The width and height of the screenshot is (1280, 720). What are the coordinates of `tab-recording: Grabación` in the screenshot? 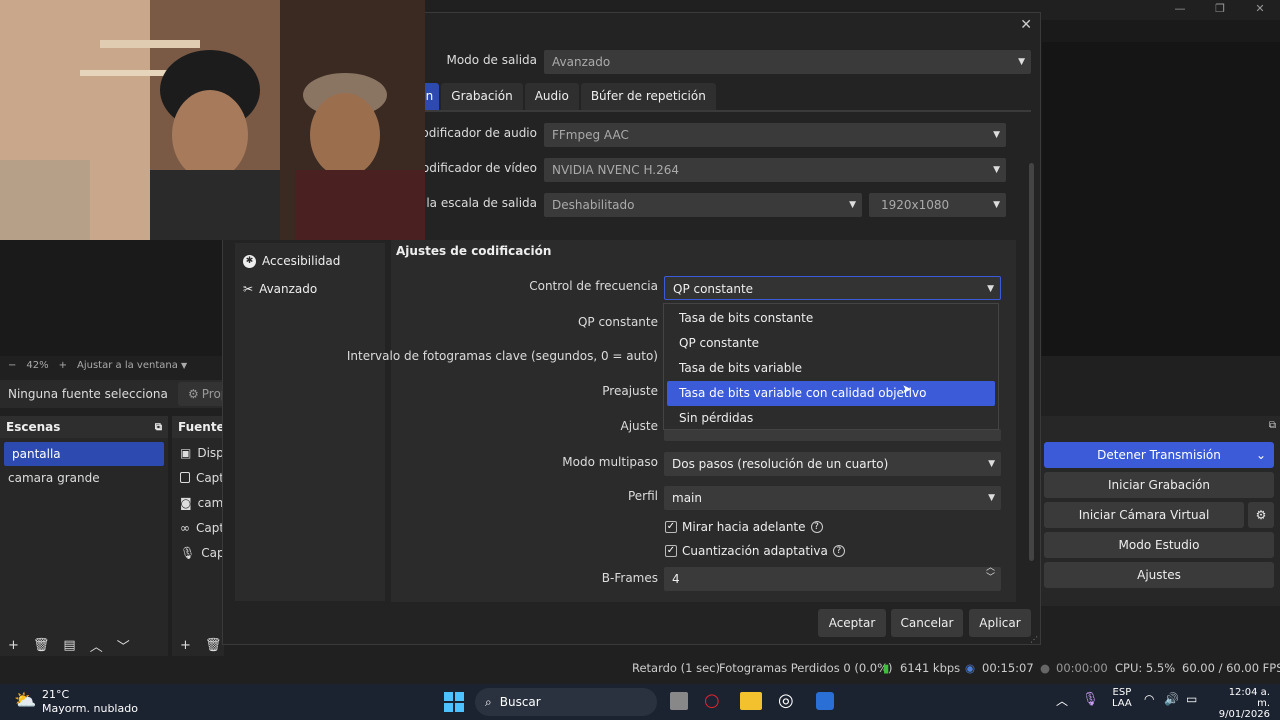 It's located at (482, 96).